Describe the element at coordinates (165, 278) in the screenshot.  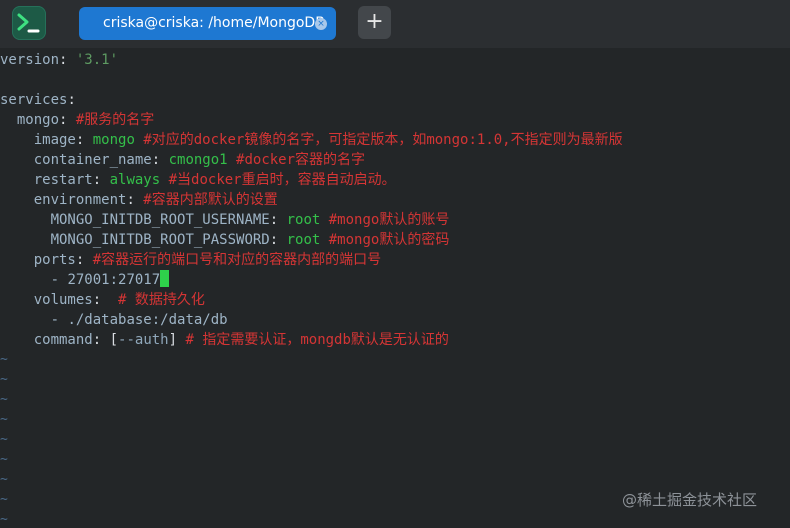
I see `text-cursor` at that location.